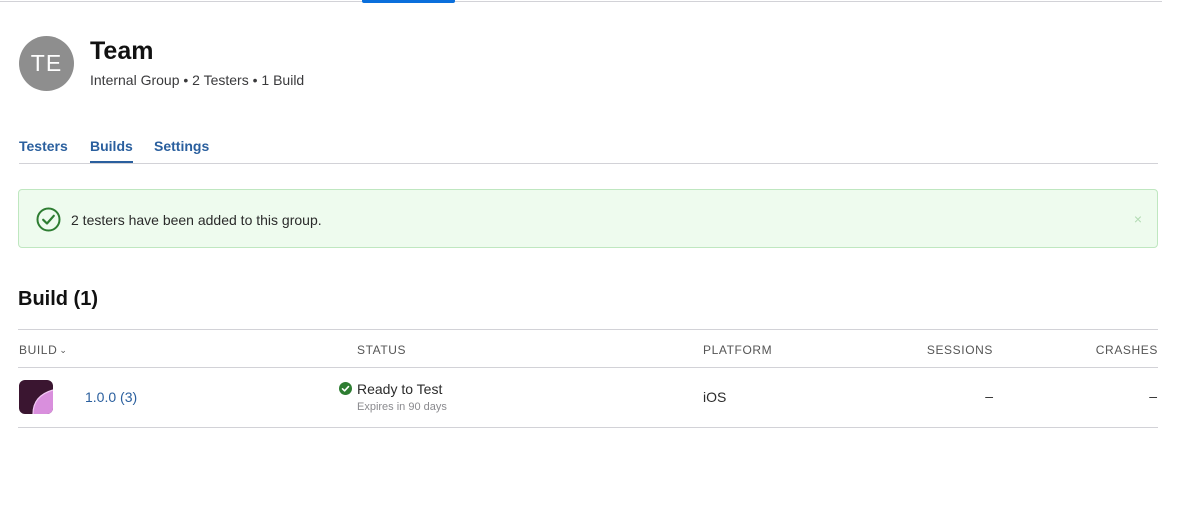  Describe the element at coordinates (400, 389) in the screenshot. I see `status-text: Ready to Test` at that location.